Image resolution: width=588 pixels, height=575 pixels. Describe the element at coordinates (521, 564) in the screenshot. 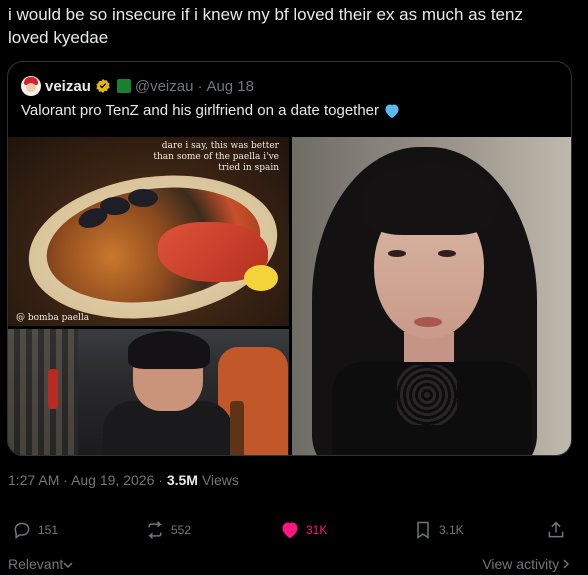

I see `view-activity-label: View activity` at that location.